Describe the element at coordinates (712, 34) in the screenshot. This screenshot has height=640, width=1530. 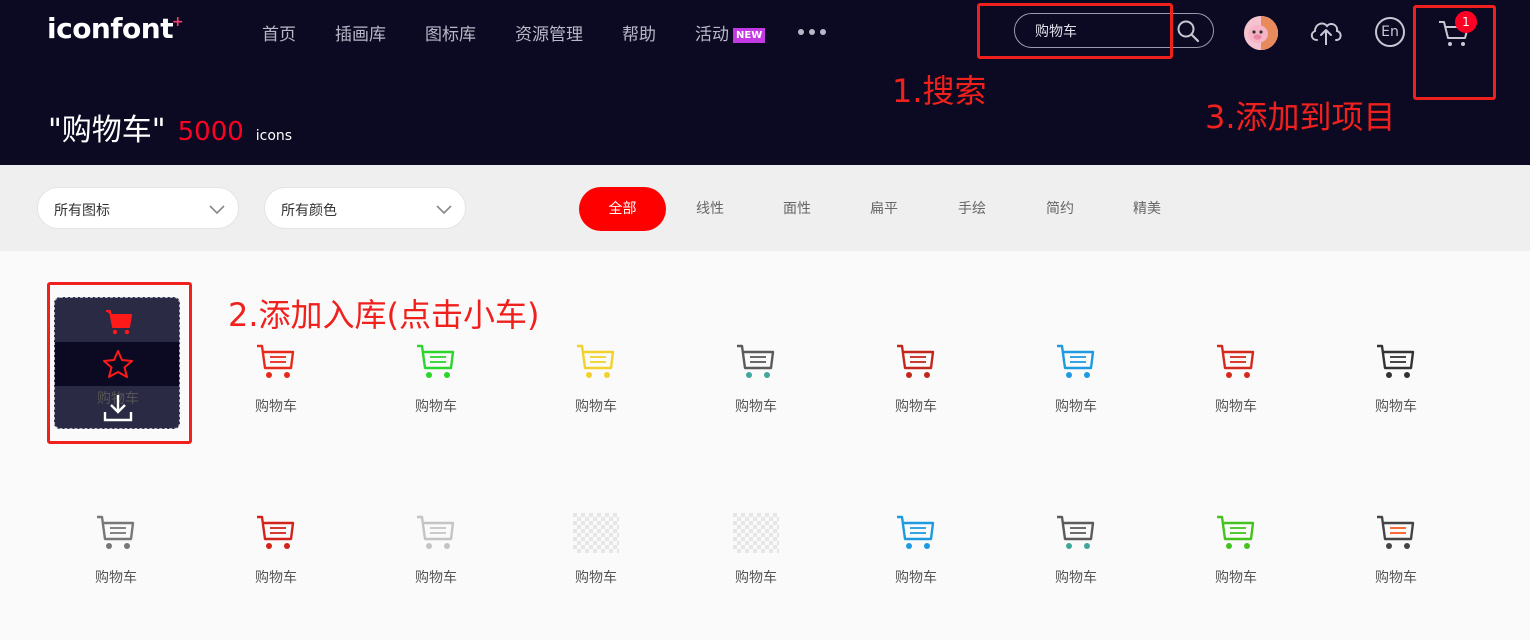
I see `nav-events-label: 活动` at that location.